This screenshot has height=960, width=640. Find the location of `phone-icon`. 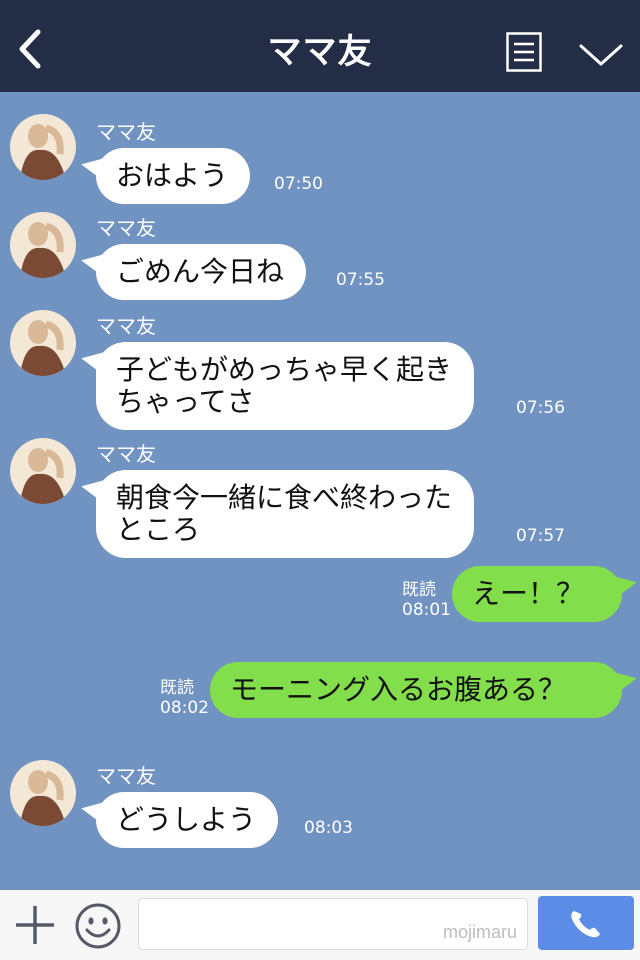

phone-icon is located at coordinates (585, 924).